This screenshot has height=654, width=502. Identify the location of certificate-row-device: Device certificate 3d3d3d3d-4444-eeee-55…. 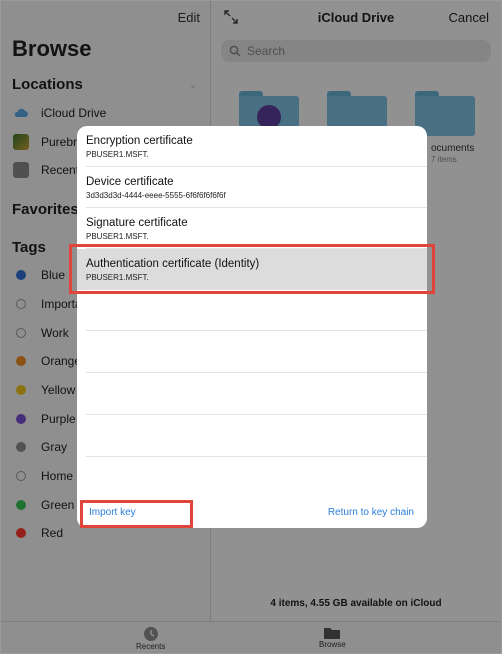
(252, 187).